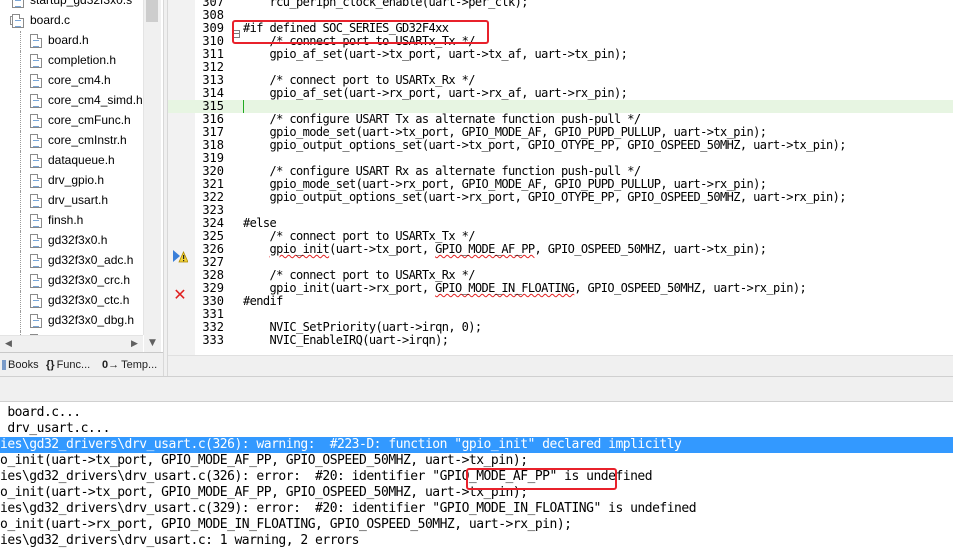  I want to click on functions-icon: {}, so click(50, 365).